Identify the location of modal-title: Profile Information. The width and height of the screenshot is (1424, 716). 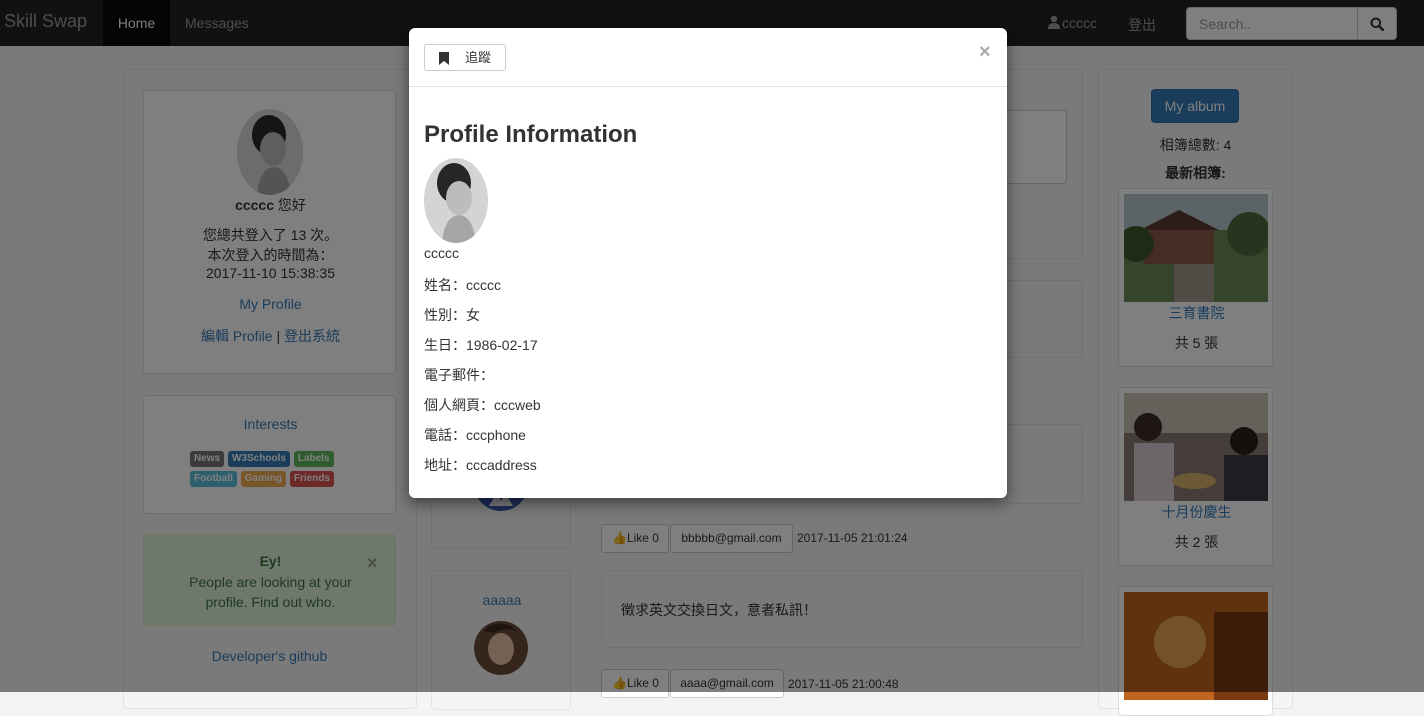
(531, 134).